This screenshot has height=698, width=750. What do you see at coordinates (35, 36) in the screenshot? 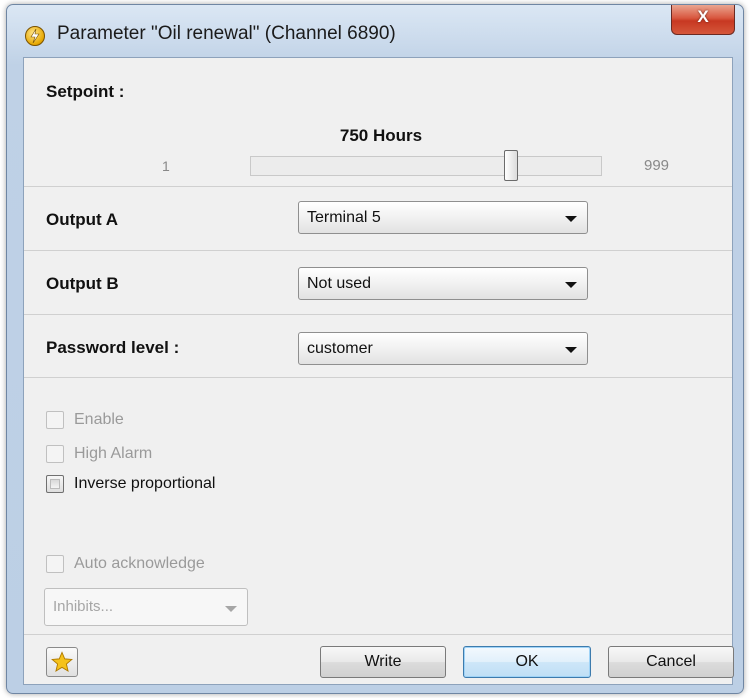
I see `lightning-icon` at bounding box center [35, 36].